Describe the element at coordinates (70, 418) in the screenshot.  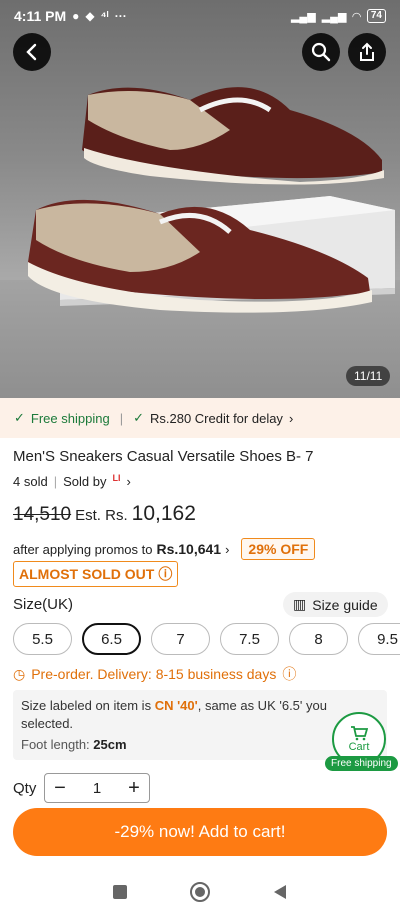
I see `free-shipping-label: Free shipping` at that location.